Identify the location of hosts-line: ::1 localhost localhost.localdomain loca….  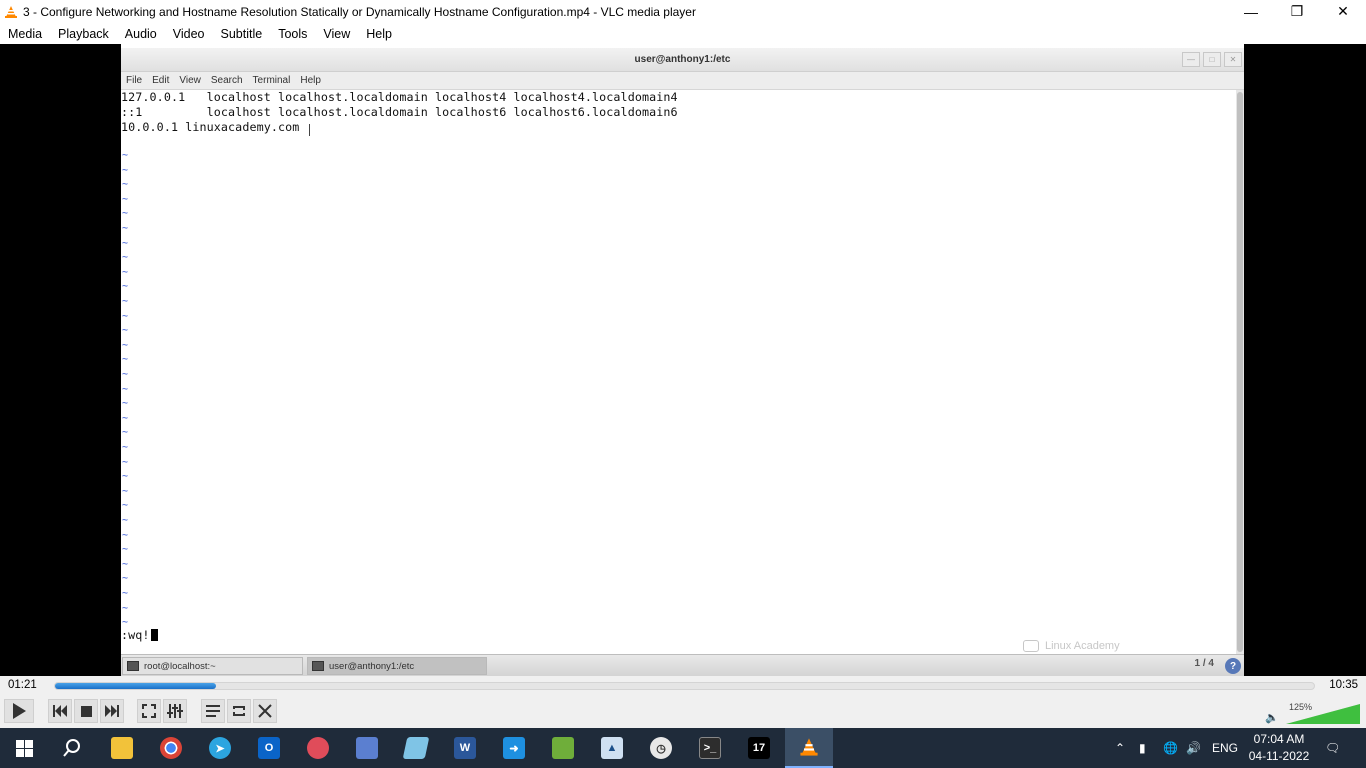
(399, 112).